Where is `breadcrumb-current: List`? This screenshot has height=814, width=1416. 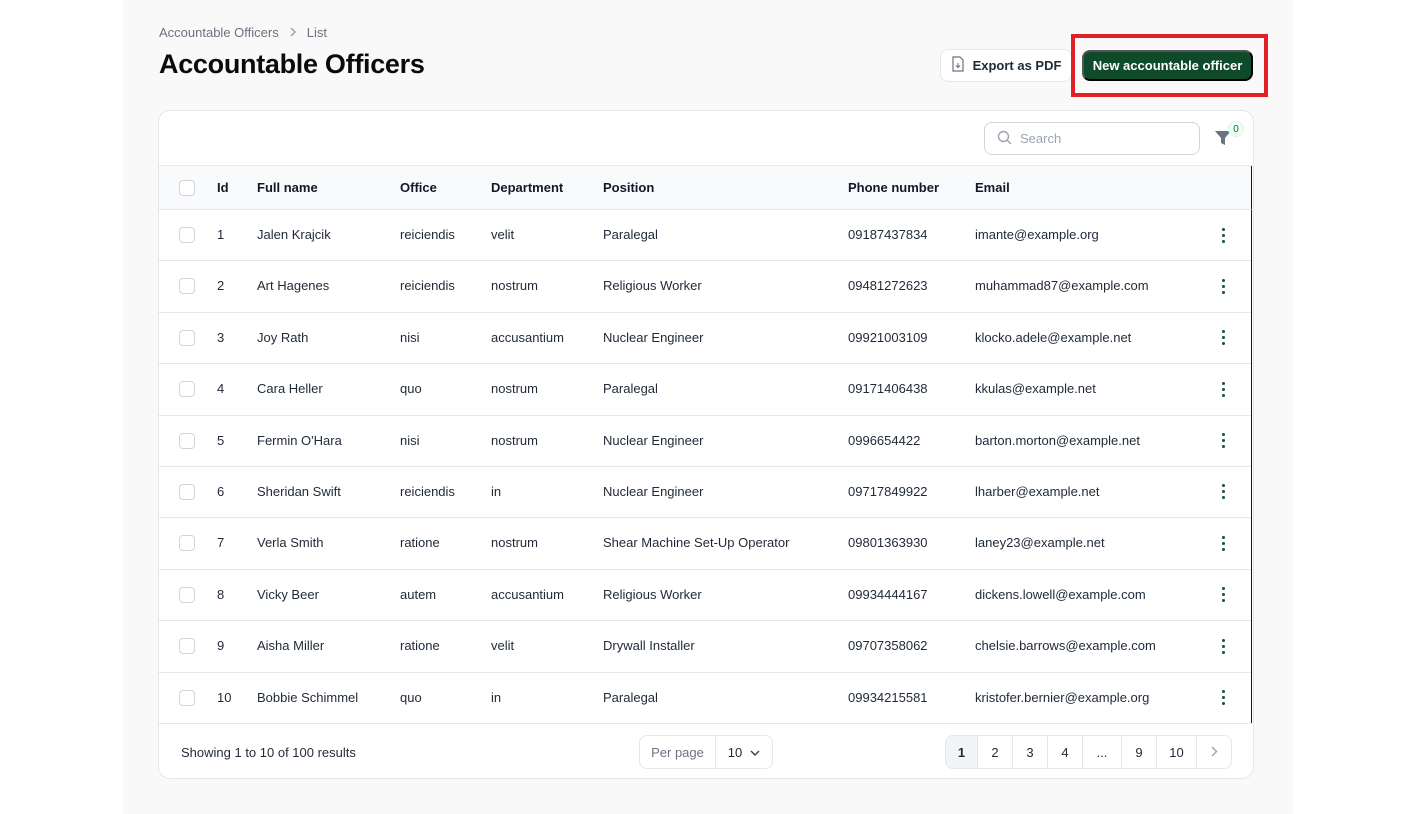
breadcrumb-current: List is located at coordinates (316, 32).